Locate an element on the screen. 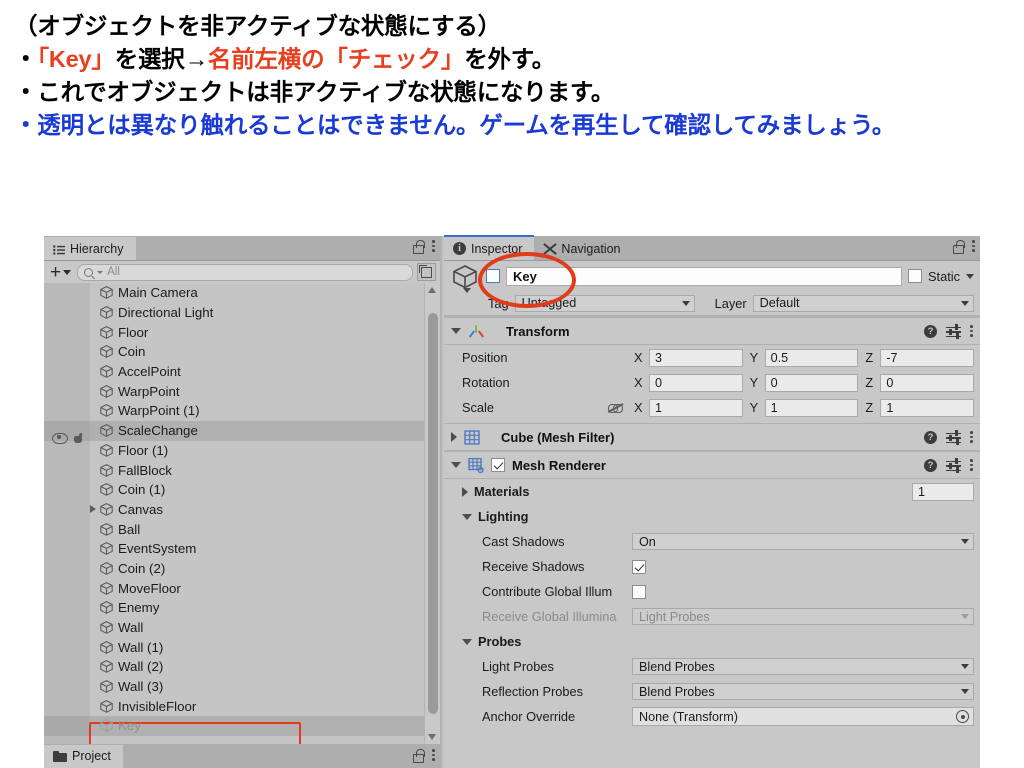 This screenshot has width=1024, height=768. mesh-filter-icon is located at coordinates (472, 437).